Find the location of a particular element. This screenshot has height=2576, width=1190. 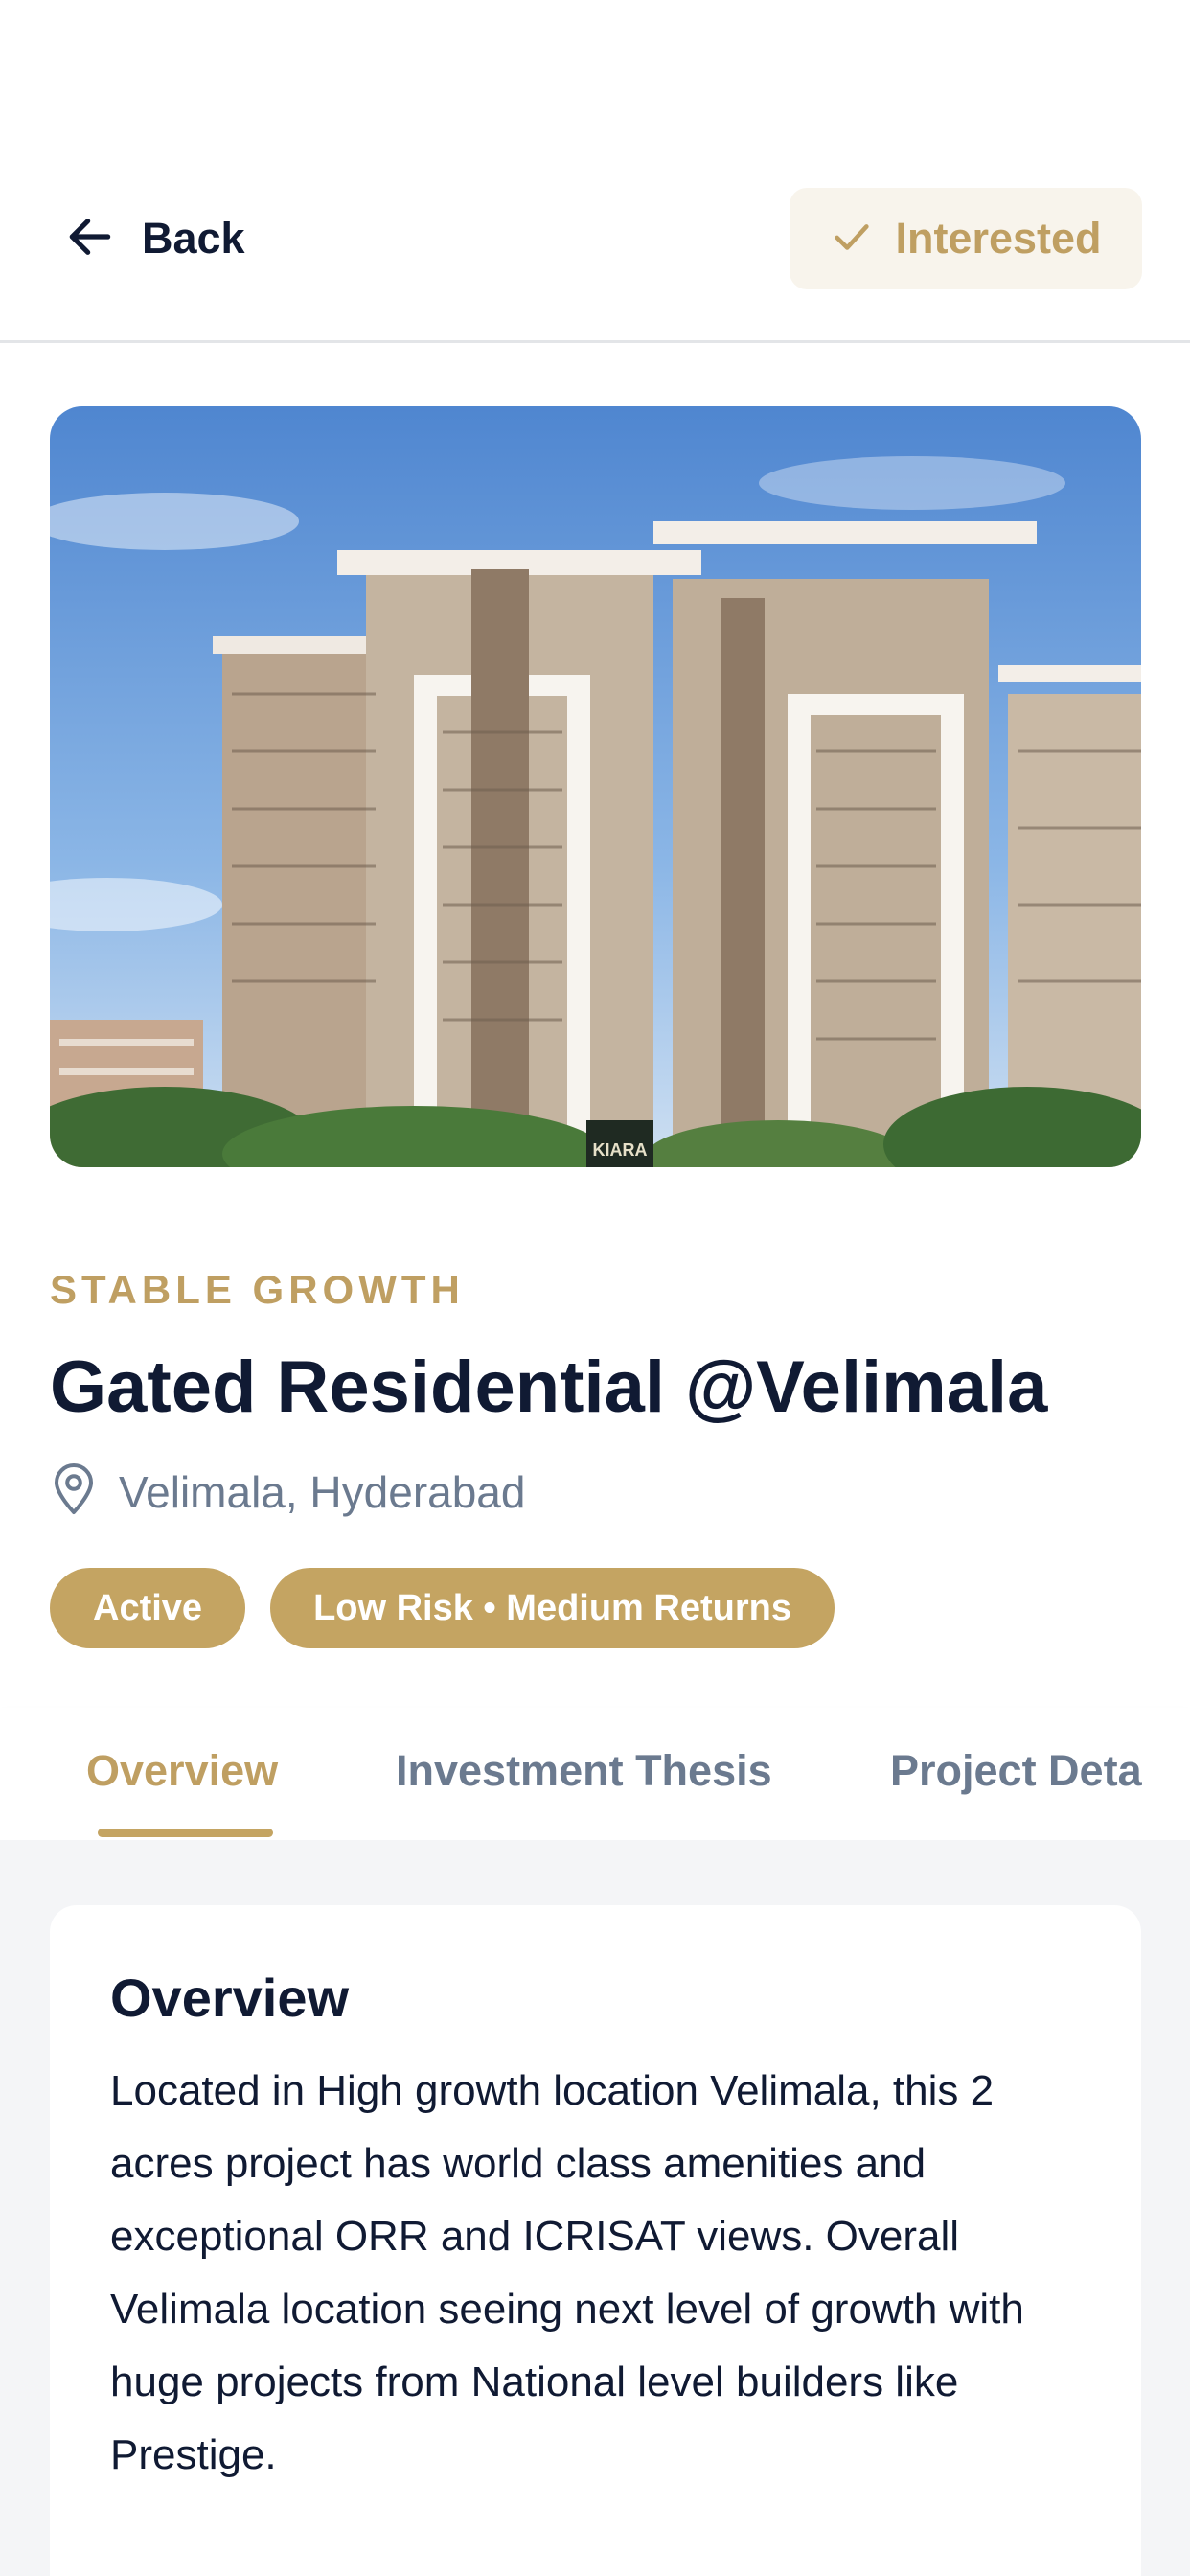

tab-investment-thesis: Investment Thesis is located at coordinates (584, 1771).